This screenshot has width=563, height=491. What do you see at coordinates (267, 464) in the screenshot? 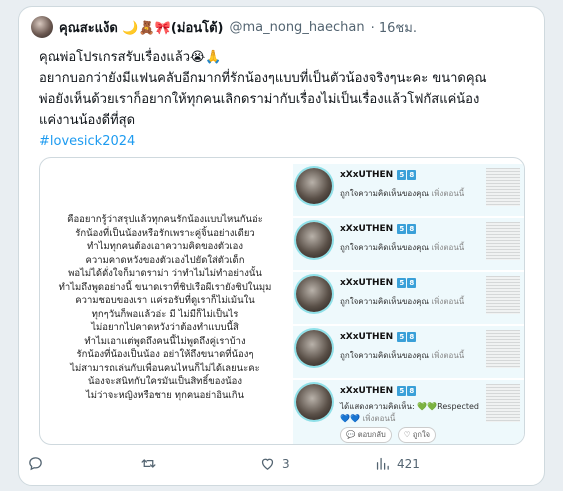
I see `heart-icon` at bounding box center [267, 464].